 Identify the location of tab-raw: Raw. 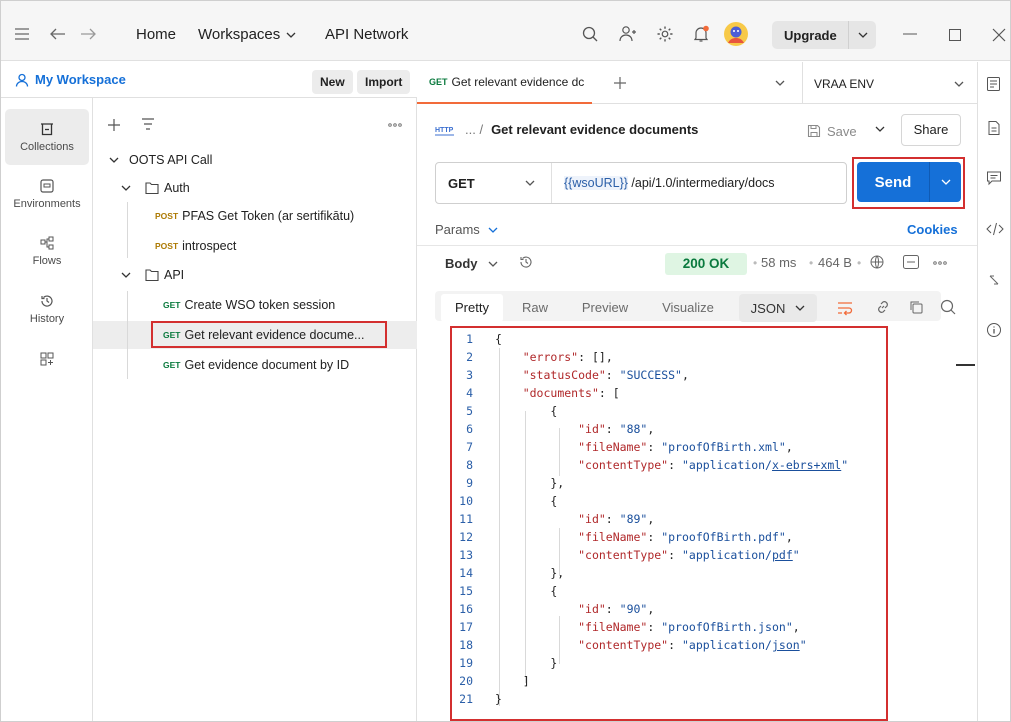
(535, 308).